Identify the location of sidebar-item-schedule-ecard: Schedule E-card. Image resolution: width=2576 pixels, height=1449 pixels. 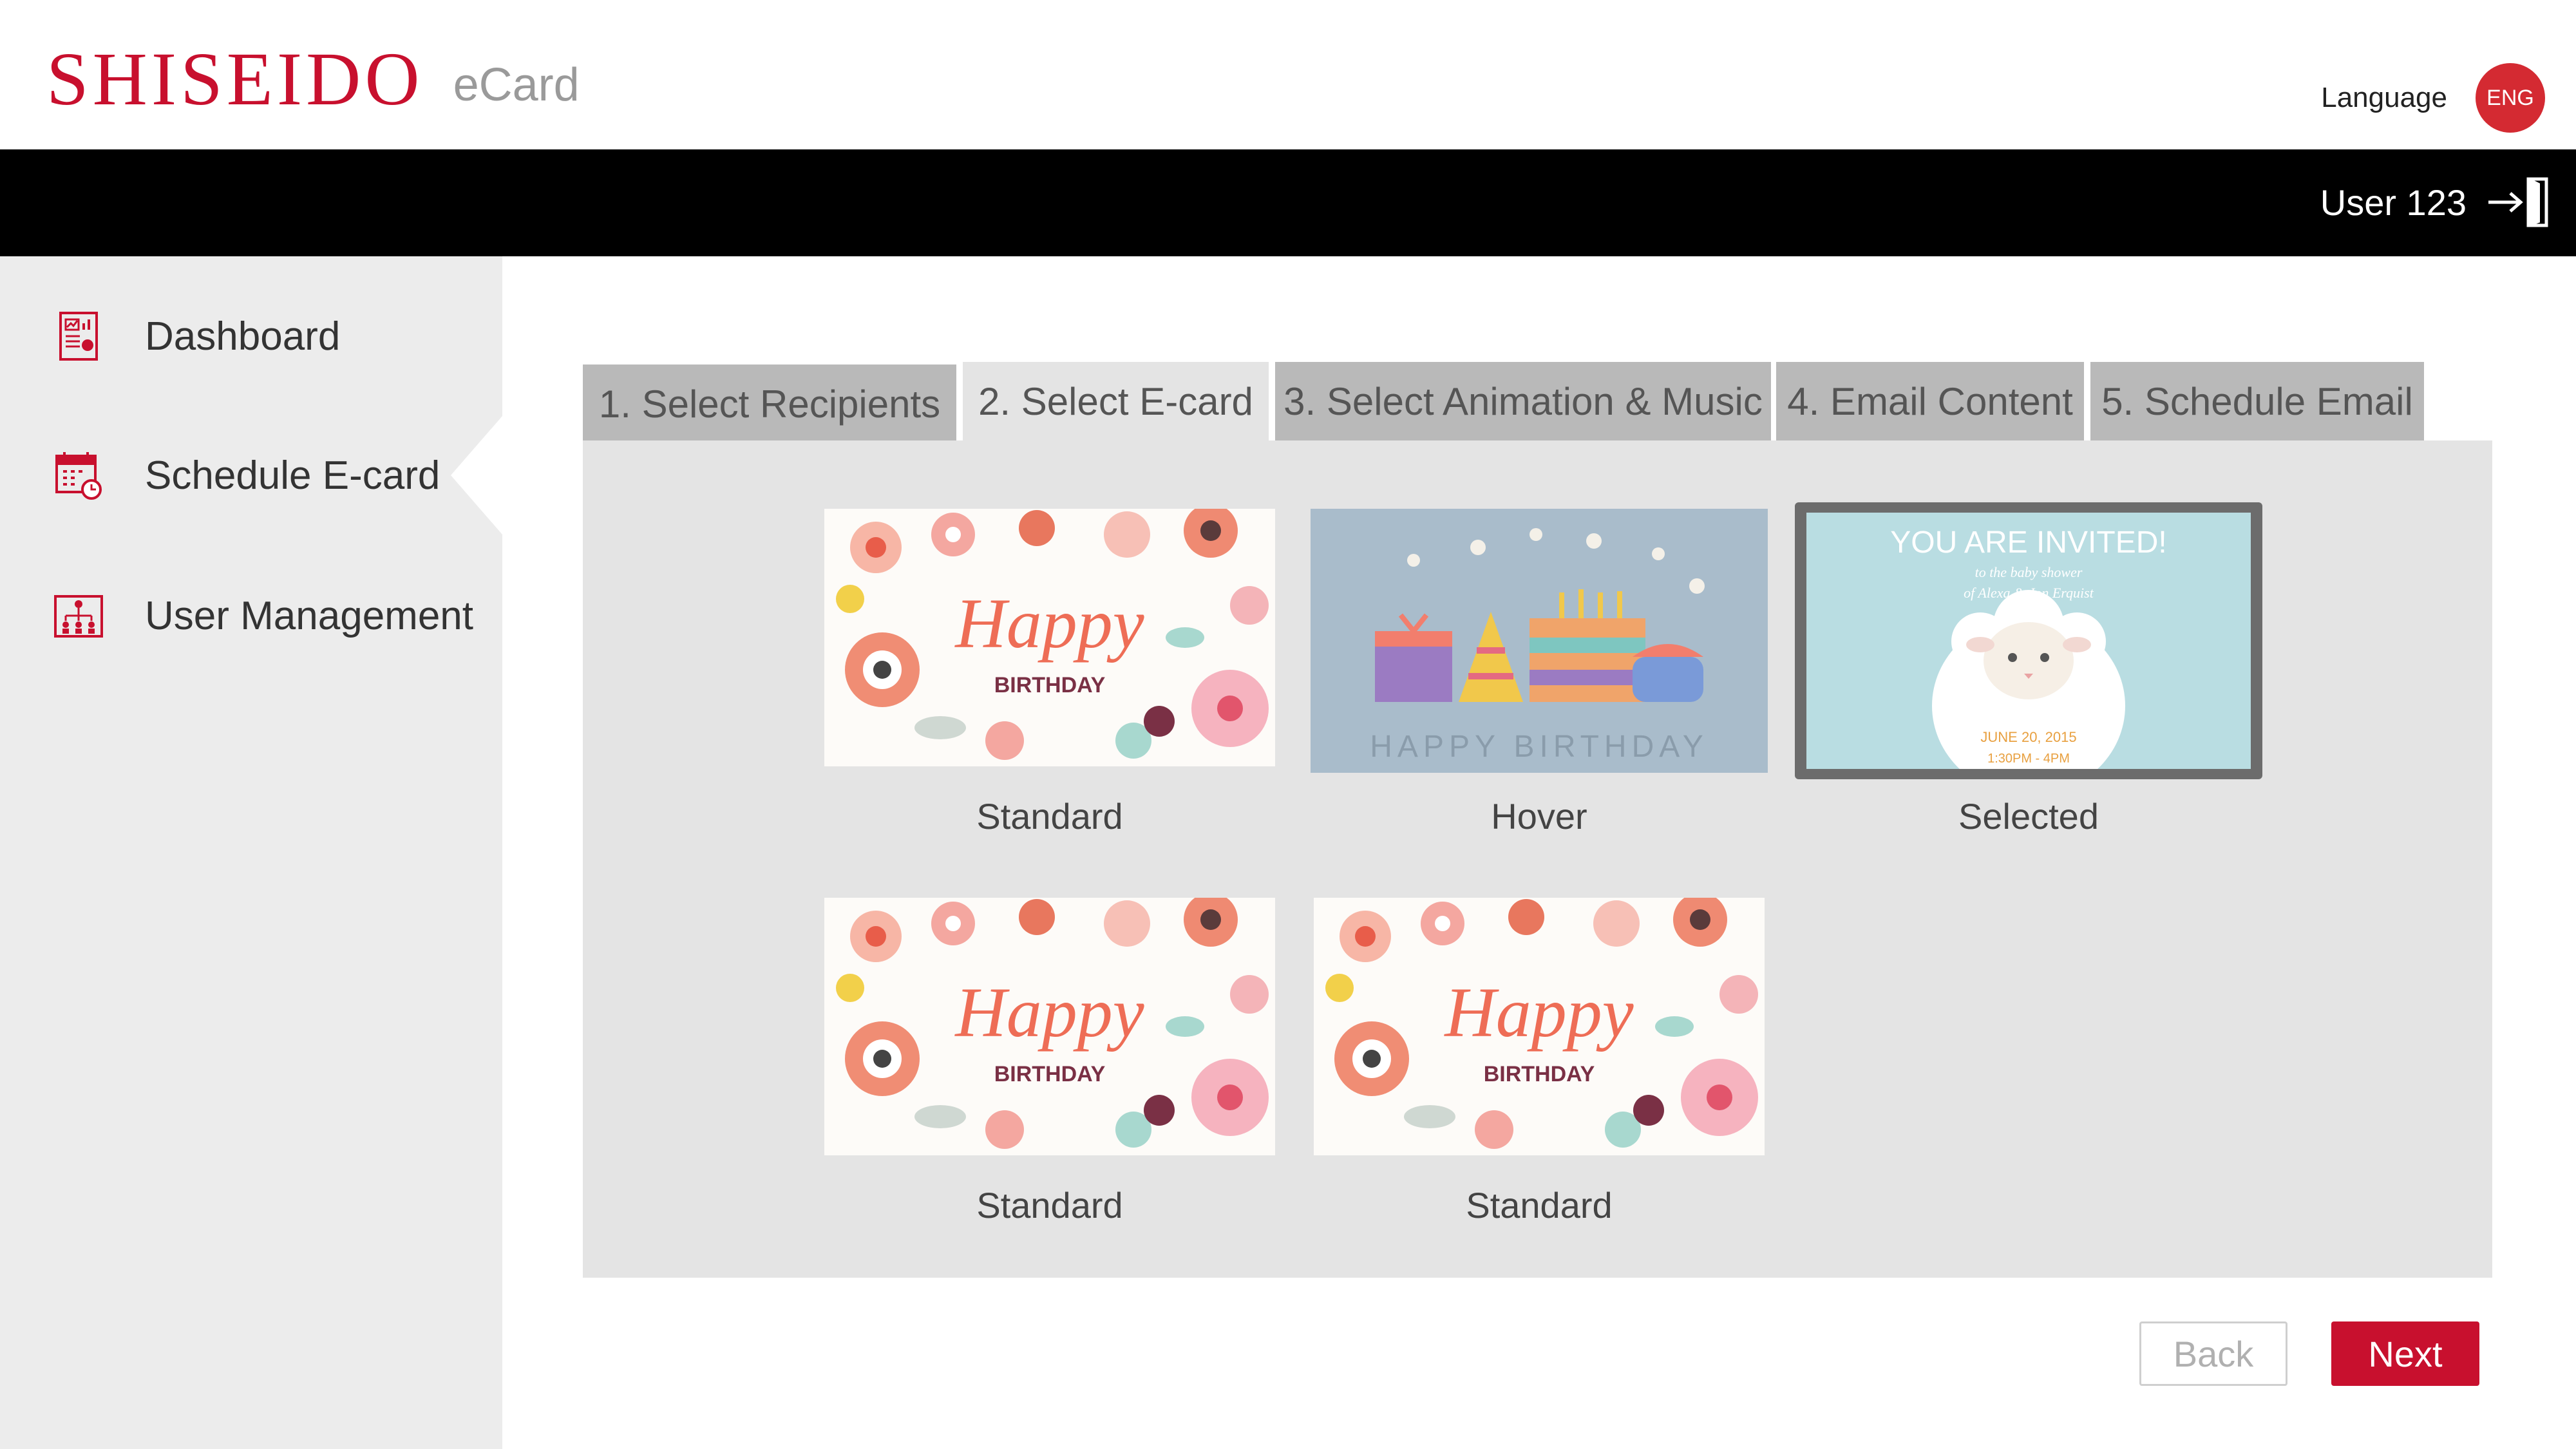
(251, 476).